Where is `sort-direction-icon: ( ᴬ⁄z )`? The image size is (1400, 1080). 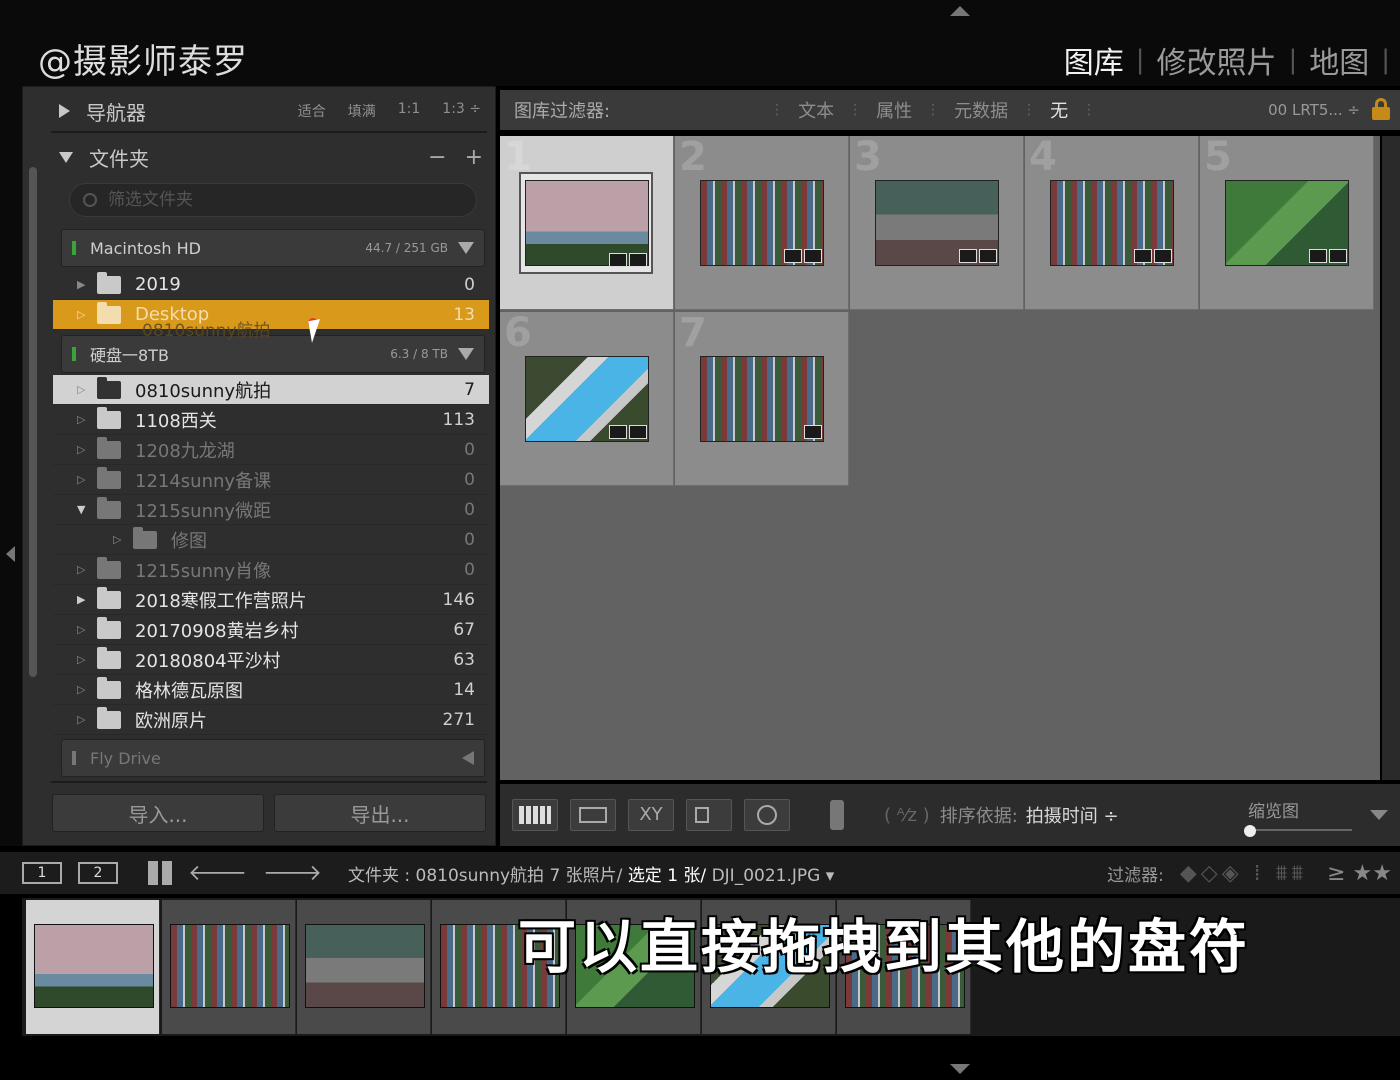 sort-direction-icon: ( ᴬ⁄z ) is located at coordinates (907, 815).